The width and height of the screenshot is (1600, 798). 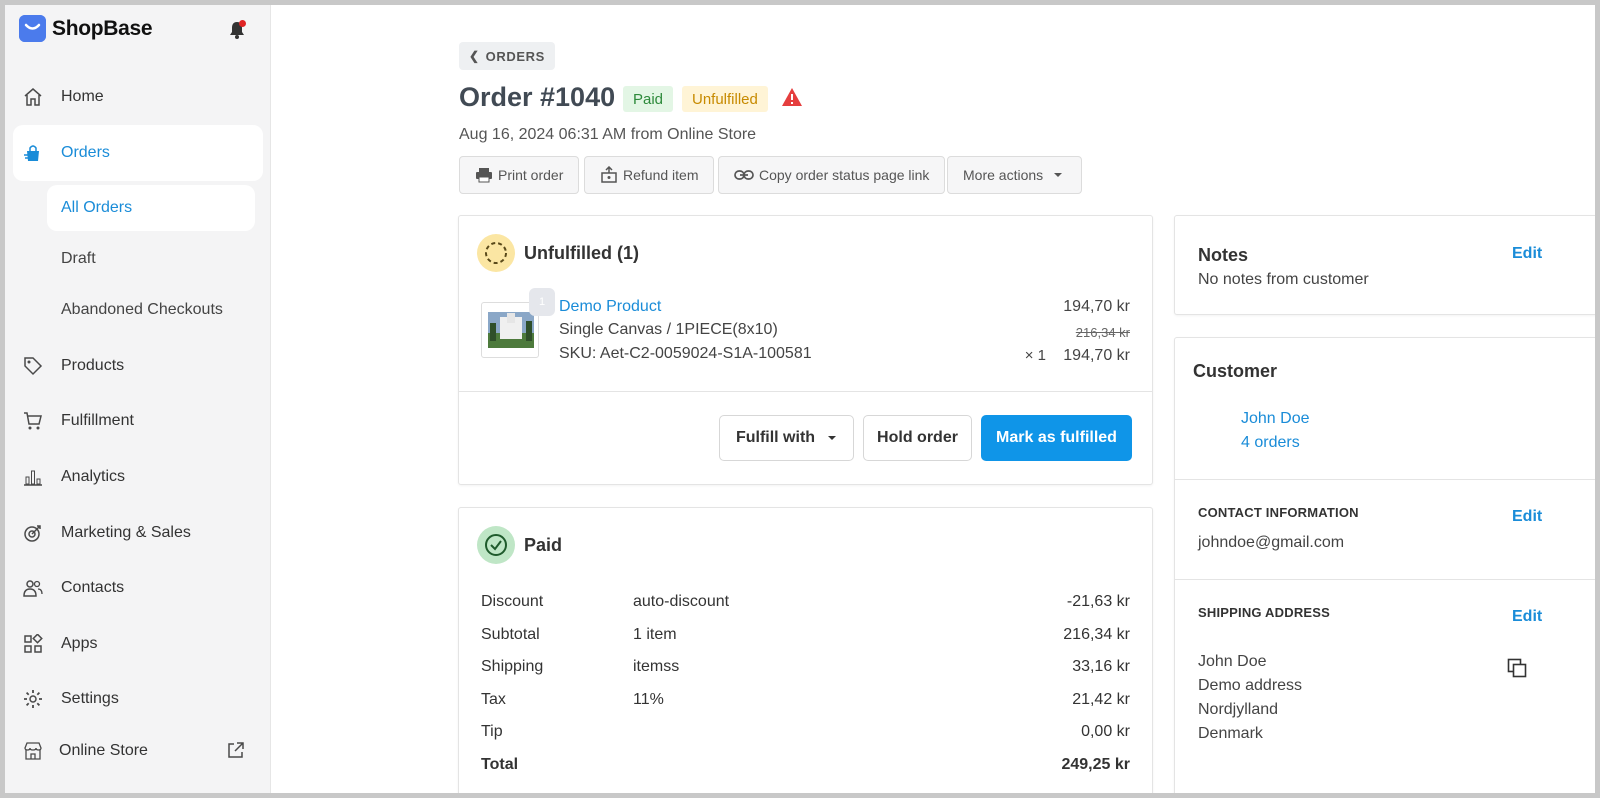 I want to click on payment-row-subtotal: Subtotal 1 item 216,34 kr, so click(x=805, y=638).